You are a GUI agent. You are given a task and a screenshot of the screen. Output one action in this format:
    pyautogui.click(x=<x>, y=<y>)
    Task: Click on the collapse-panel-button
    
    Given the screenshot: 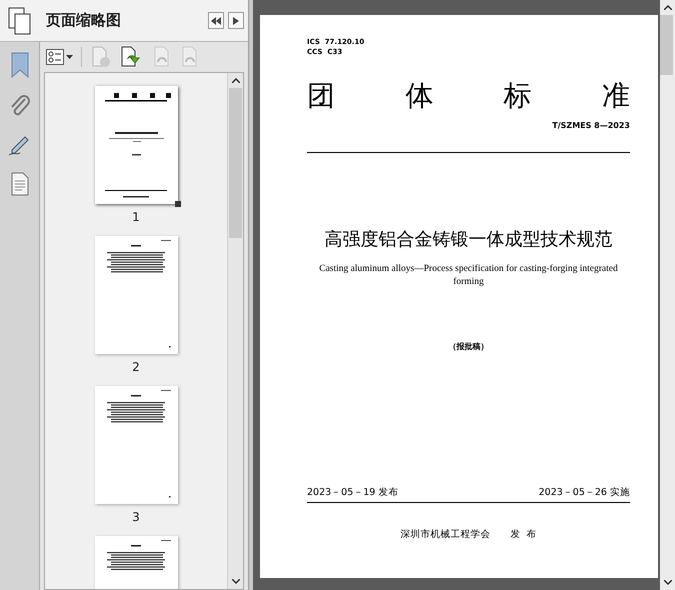 What is the action you would take?
    pyautogui.click(x=216, y=20)
    